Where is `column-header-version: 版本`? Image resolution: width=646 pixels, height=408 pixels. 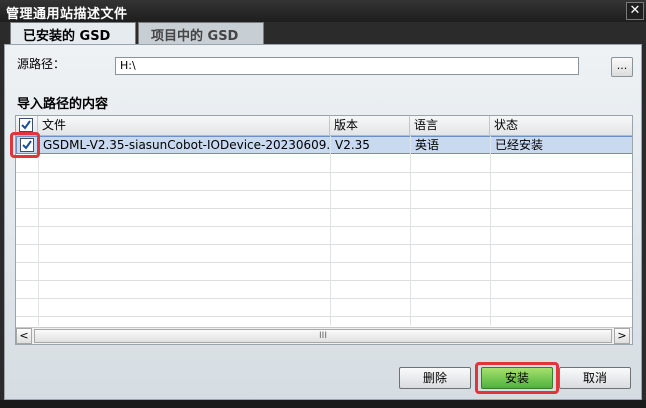 column-header-version: 版本 is located at coordinates (370, 126).